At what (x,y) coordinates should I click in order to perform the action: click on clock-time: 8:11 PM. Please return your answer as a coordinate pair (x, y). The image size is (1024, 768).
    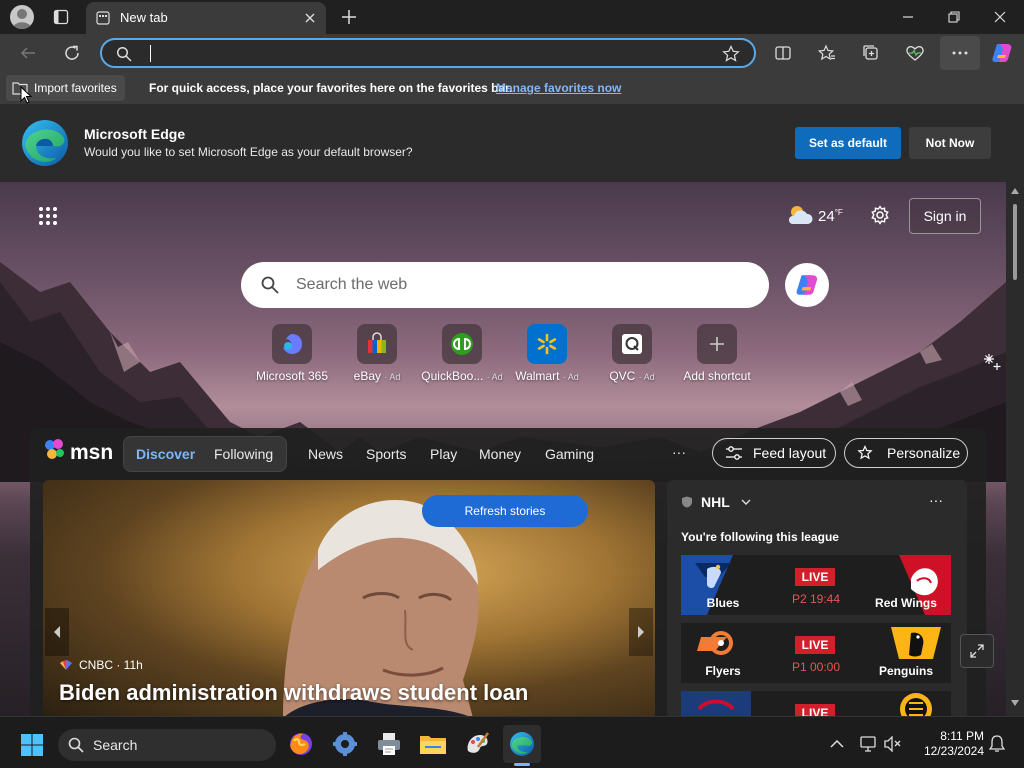
    Looking at the image, I should click on (962, 736).